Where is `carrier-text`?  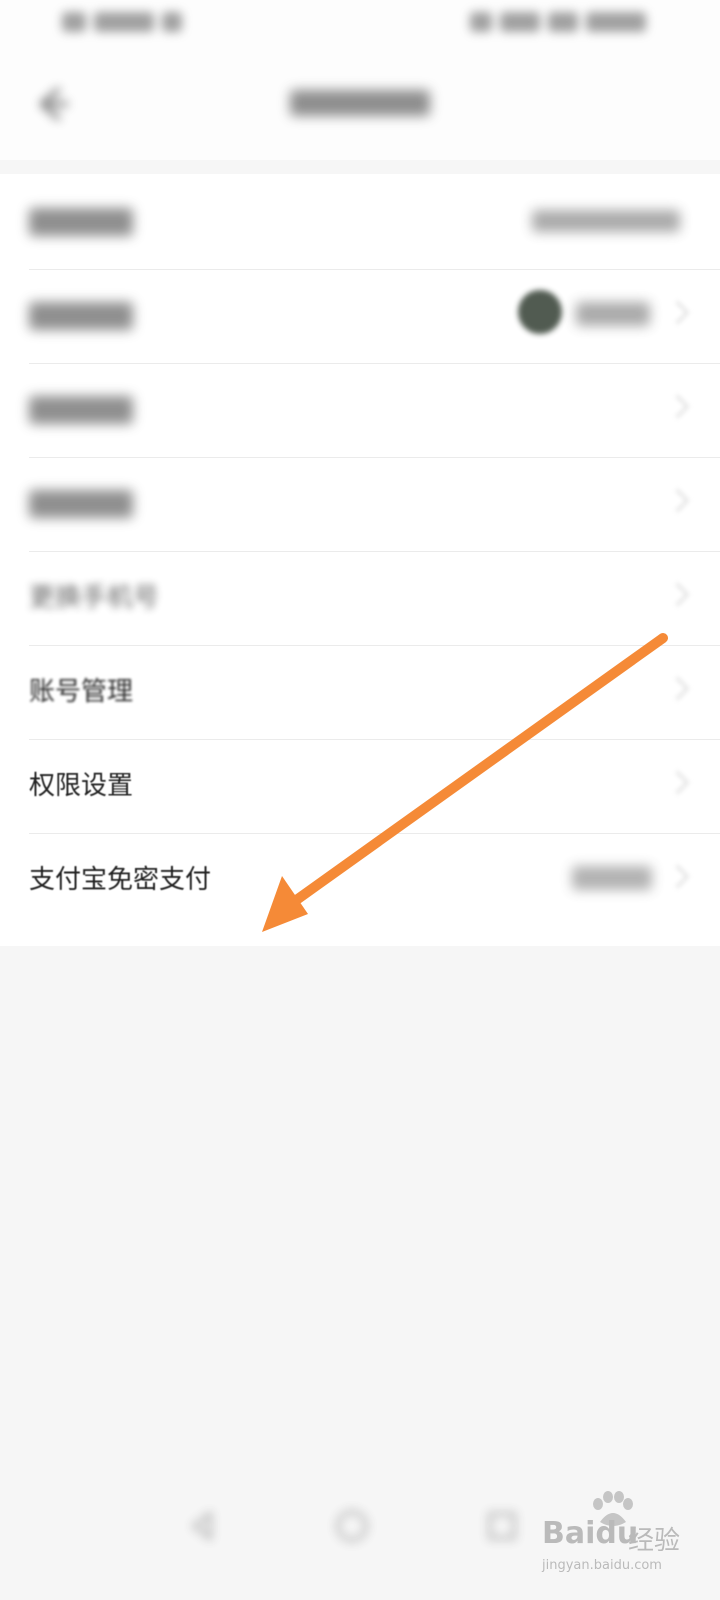 carrier-text is located at coordinates (124, 22).